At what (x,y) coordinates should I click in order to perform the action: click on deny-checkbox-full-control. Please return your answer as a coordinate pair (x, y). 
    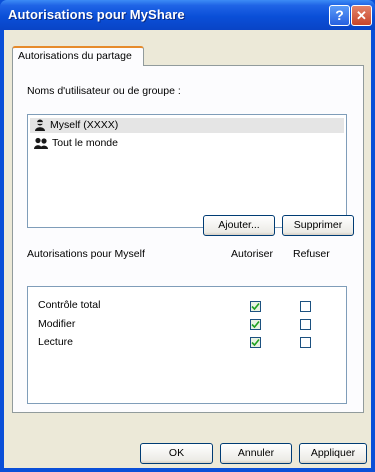
    Looking at the image, I should click on (305, 306).